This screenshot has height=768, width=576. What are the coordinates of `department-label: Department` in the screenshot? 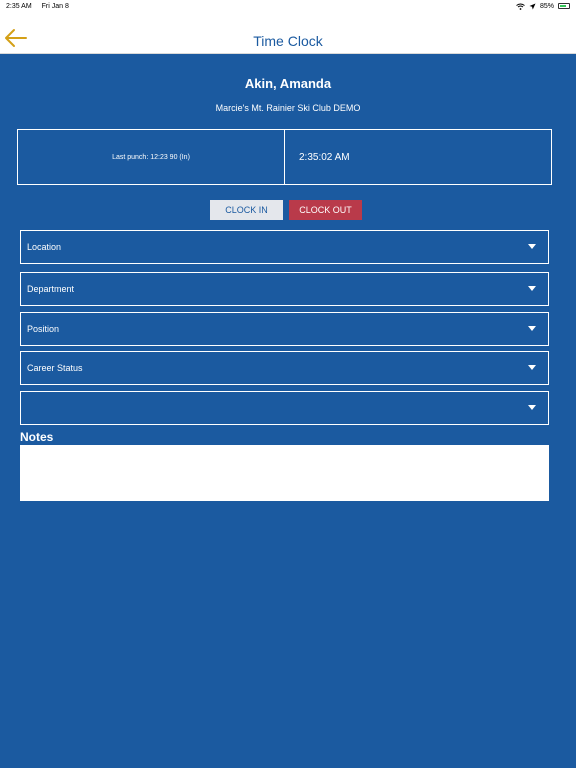 It's located at (51, 289).